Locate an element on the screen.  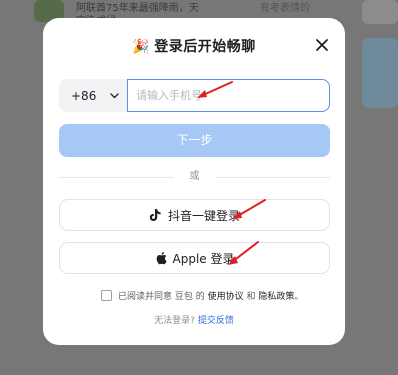
divider-line-right is located at coordinates (272, 177).